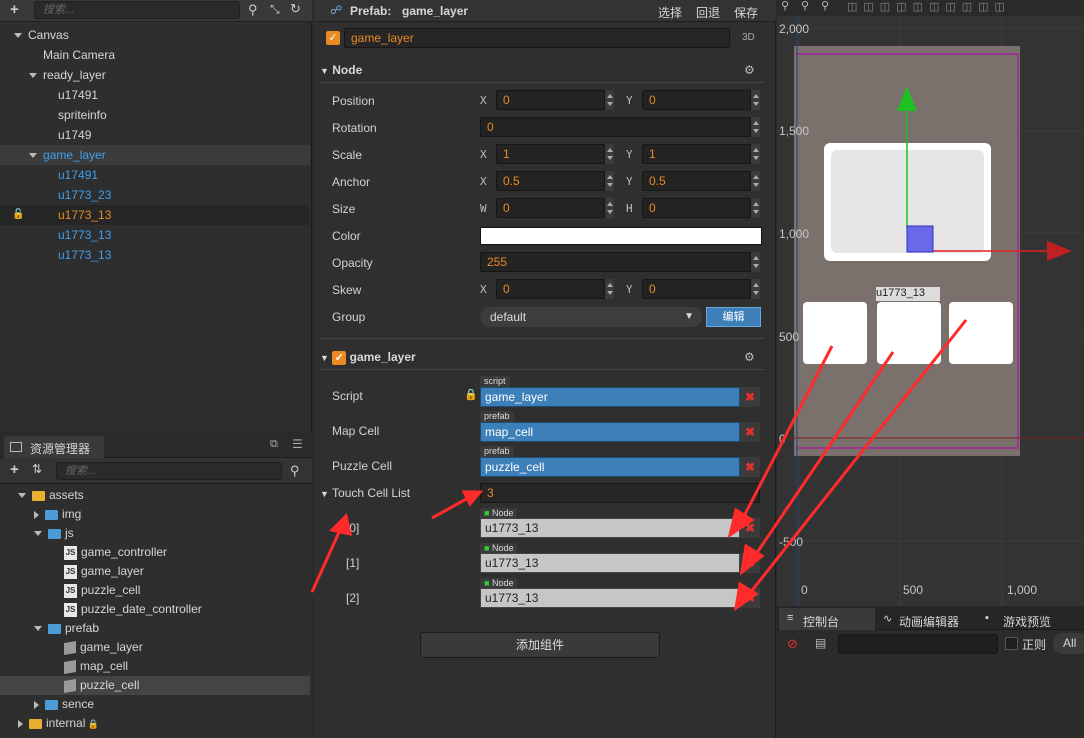 This screenshot has height=738, width=1084. Describe the element at coordinates (981, 333) in the screenshot. I see `puzzle-cell-right` at that location.